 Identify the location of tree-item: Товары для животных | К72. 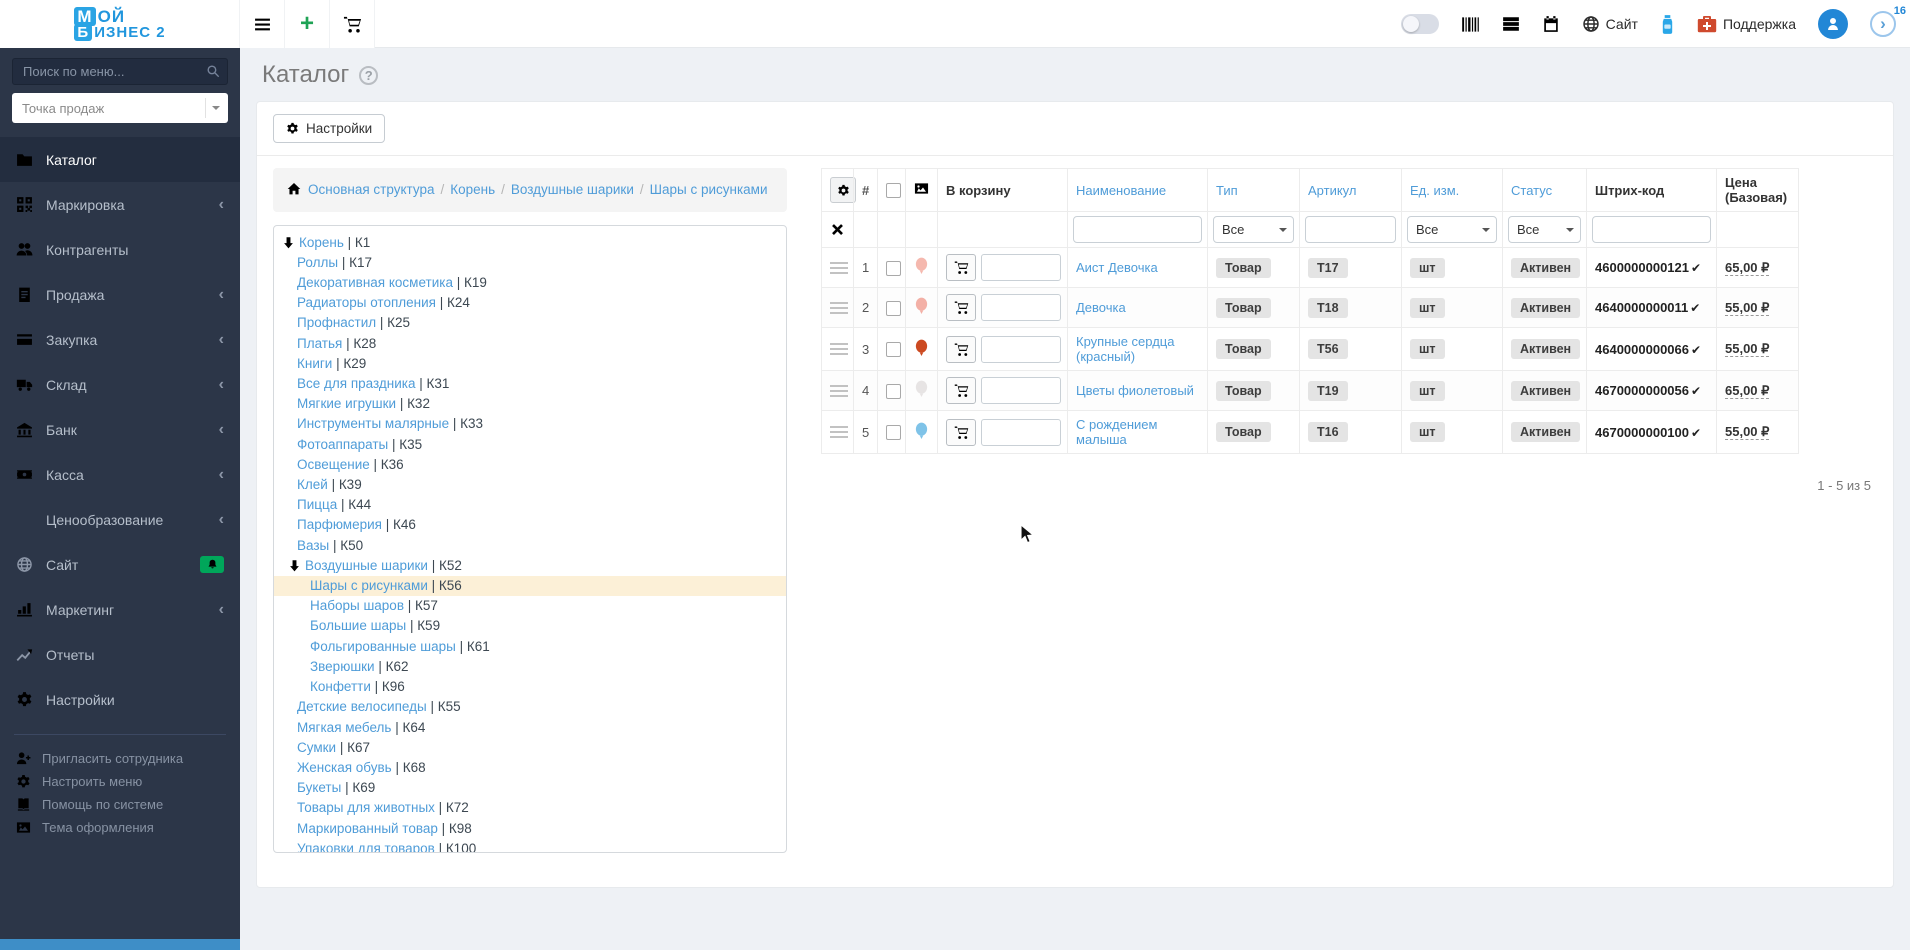
(530, 808).